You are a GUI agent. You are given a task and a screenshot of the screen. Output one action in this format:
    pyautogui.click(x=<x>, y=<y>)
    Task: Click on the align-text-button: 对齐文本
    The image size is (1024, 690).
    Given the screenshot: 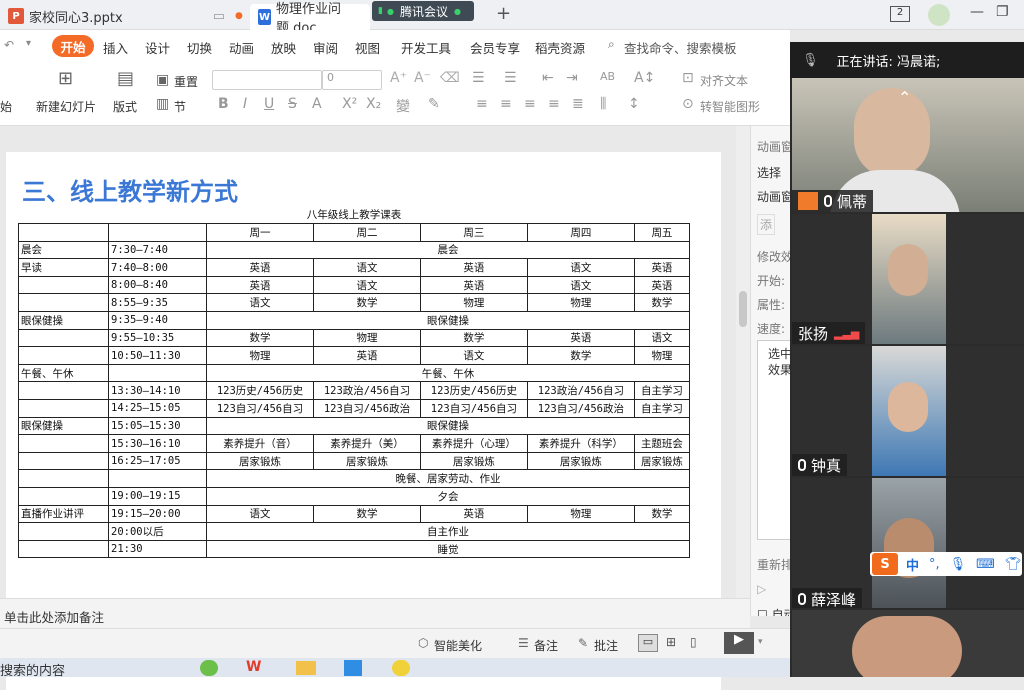 What is the action you would take?
    pyautogui.click(x=724, y=80)
    